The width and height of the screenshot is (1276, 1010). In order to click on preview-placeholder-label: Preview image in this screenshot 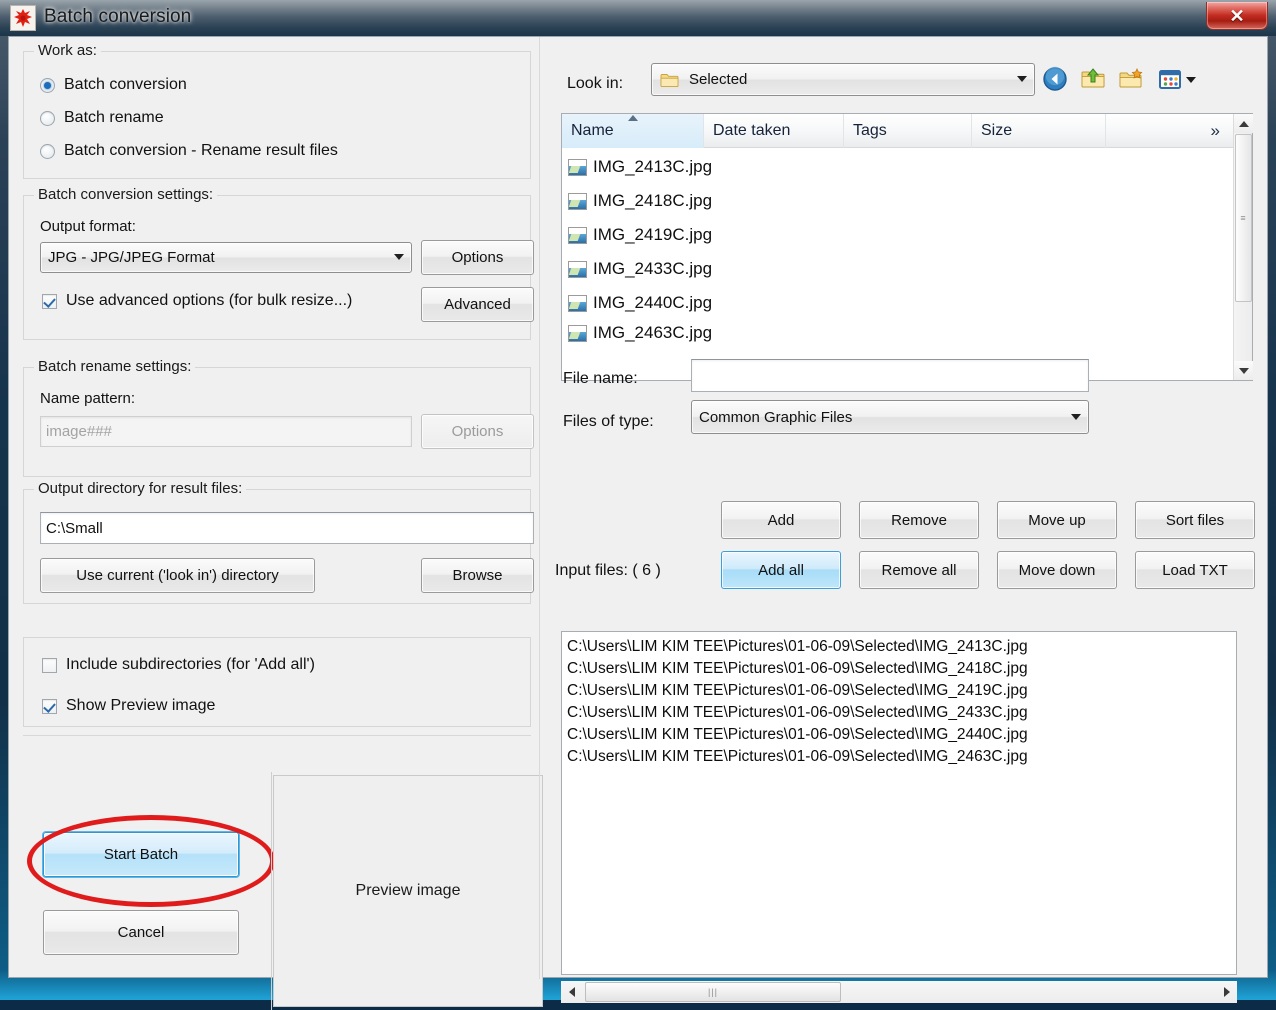, I will do `click(408, 890)`.